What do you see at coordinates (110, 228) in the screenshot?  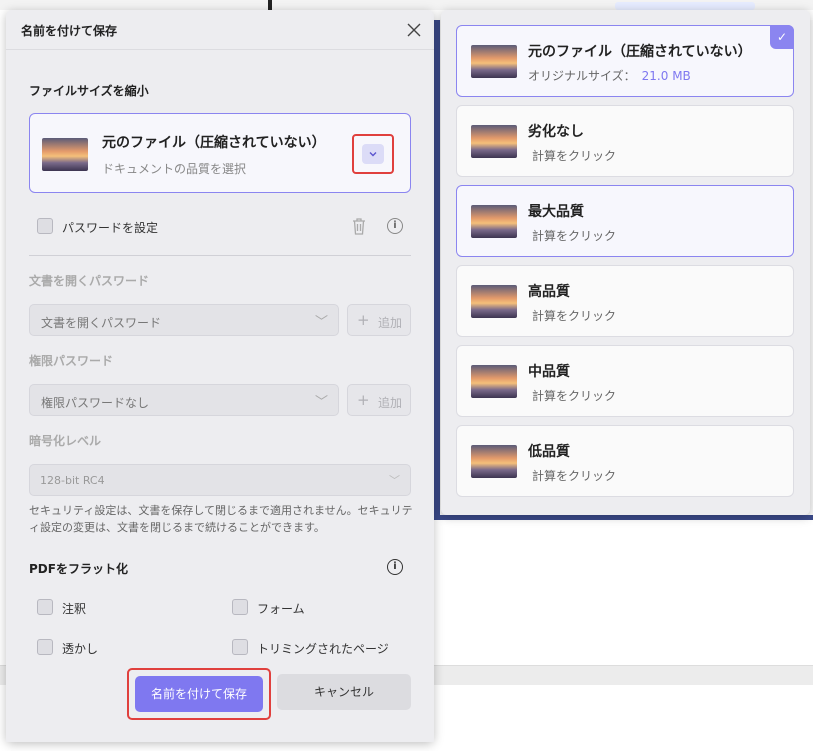 I see `password-checkbox-label: パスワードを設定` at bounding box center [110, 228].